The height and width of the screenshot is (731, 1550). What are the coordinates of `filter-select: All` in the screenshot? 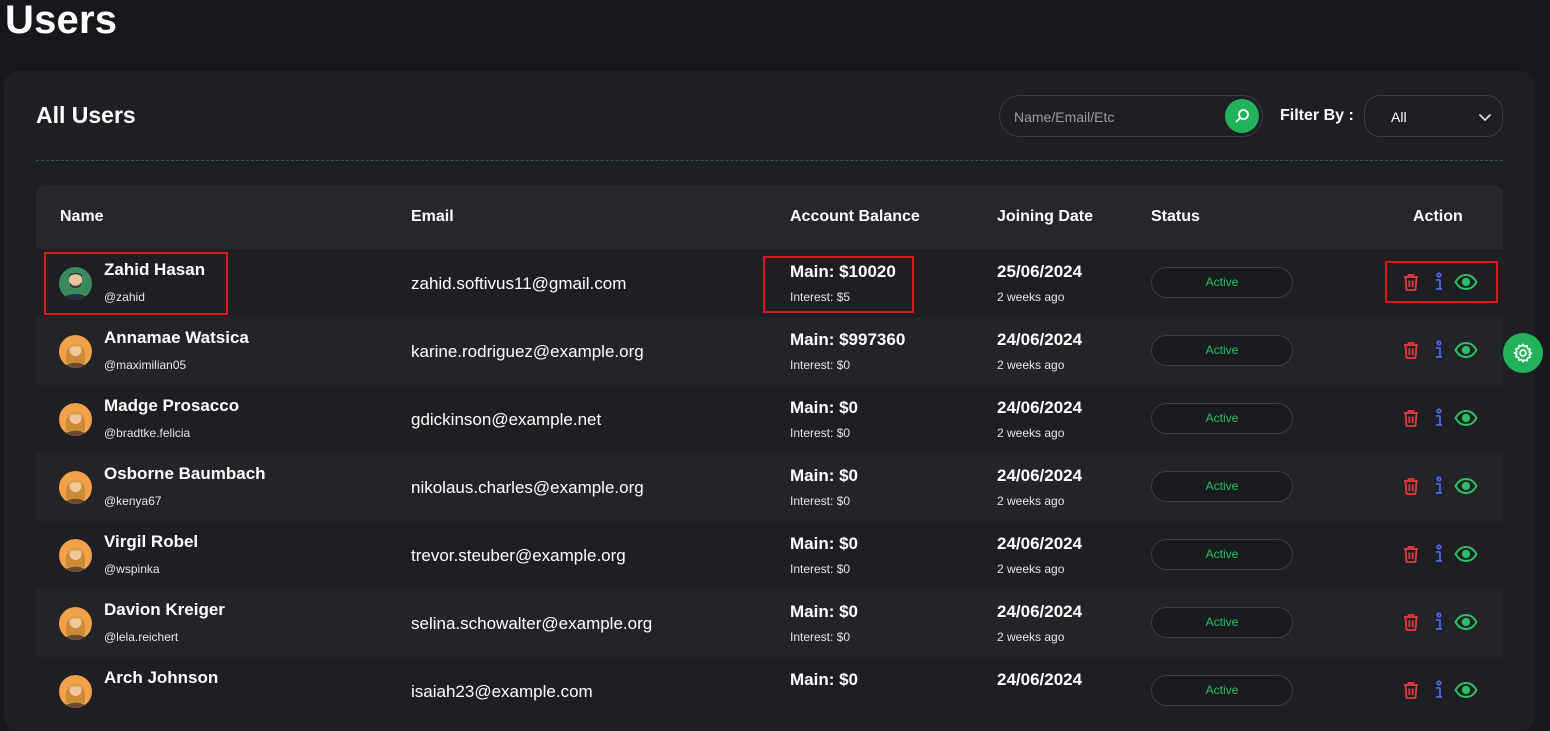 It's located at (1433, 116).